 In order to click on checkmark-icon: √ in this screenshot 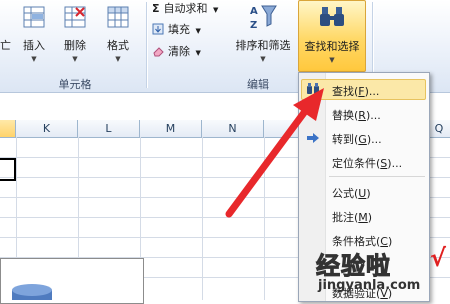, I will do `click(438, 258)`.